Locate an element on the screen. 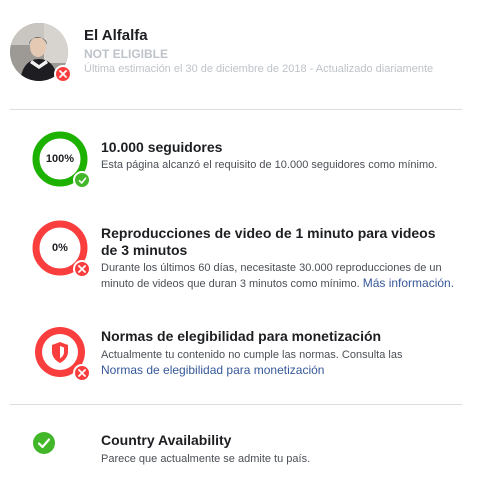 This screenshot has width=485, height=482. page-avatar-container is located at coordinates (41, 53).